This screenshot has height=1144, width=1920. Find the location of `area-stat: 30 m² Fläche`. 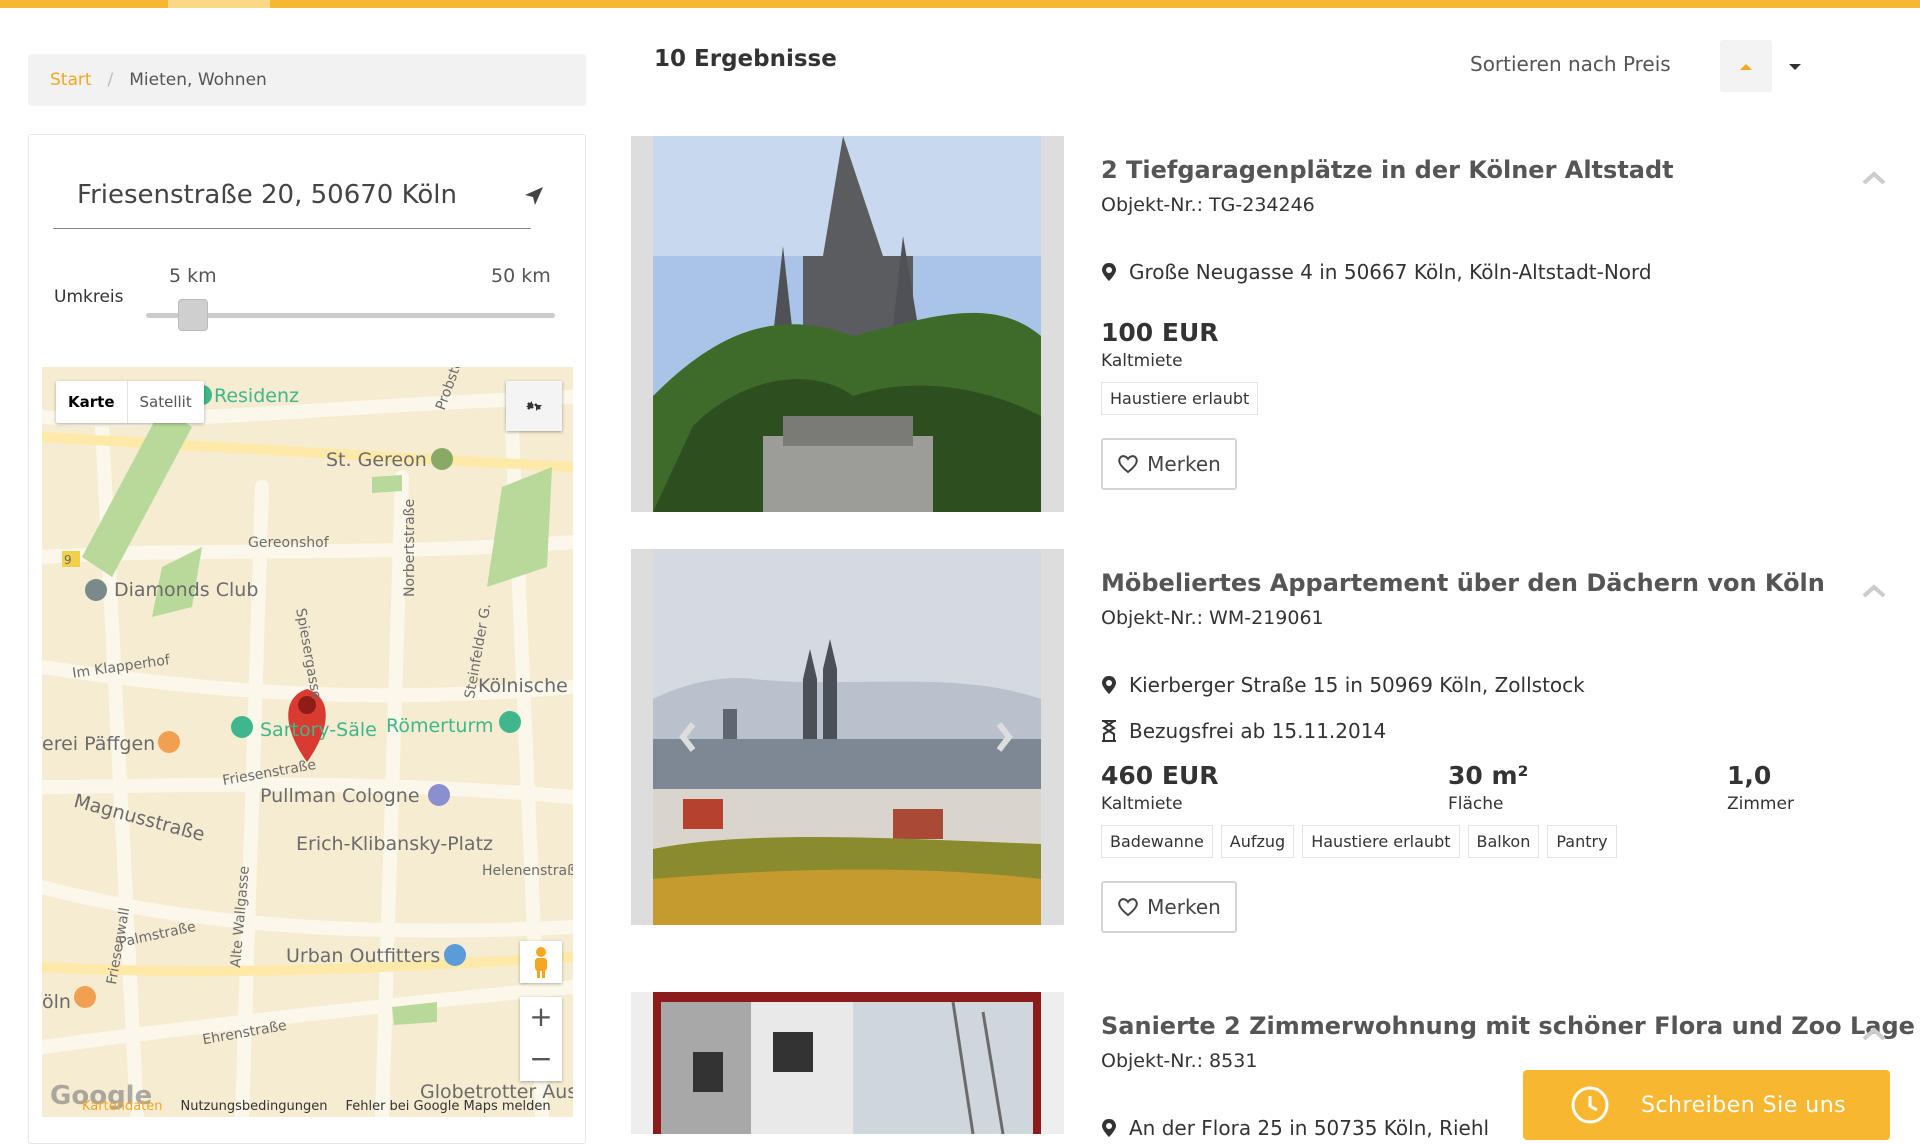

area-stat: 30 m² Fläche is located at coordinates (1488, 787).